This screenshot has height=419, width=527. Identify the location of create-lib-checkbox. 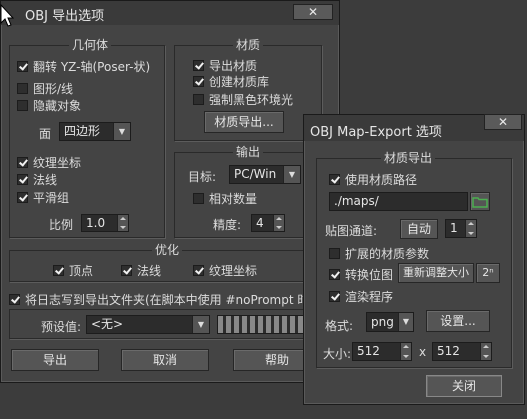
(198, 81).